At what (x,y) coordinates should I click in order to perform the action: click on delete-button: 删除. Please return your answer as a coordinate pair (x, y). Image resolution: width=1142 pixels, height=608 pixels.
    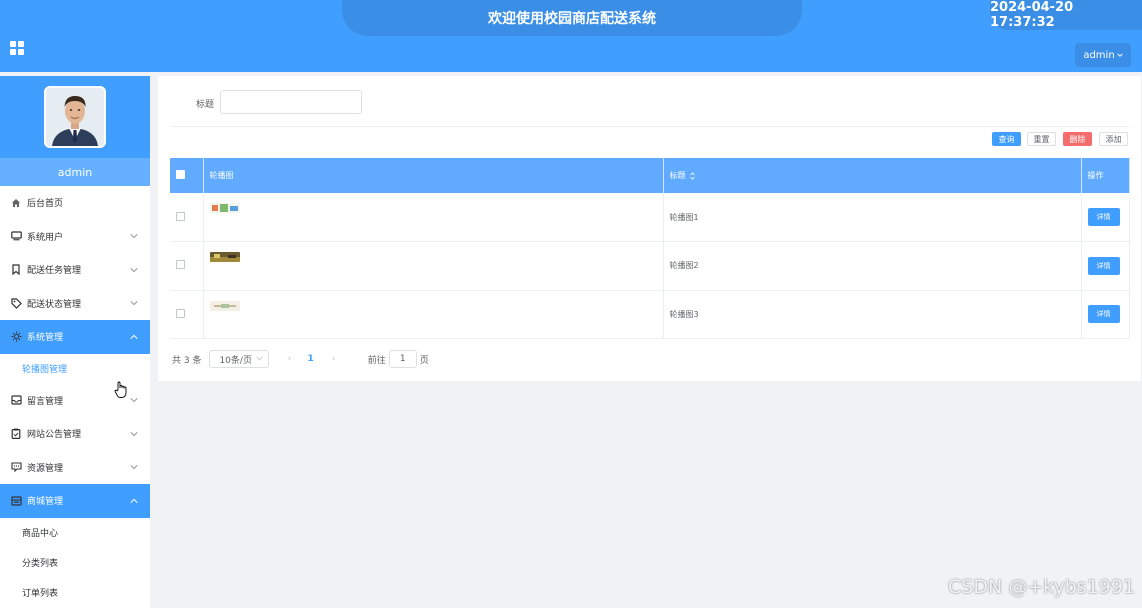
    Looking at the image, I should click on (1077, 139).